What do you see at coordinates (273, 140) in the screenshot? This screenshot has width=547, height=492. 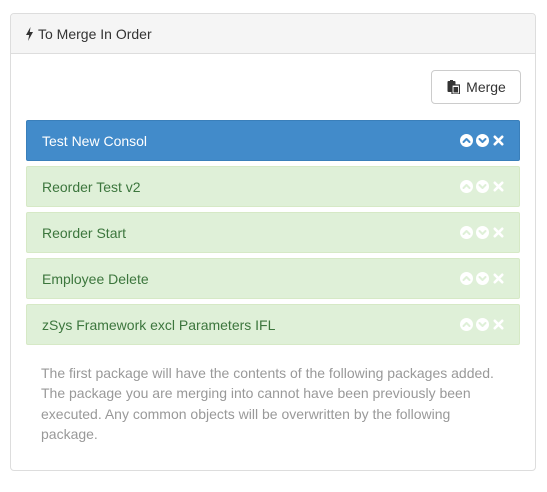 I see `package-list-item: Test New Consol` at bounding box center [273, 140].